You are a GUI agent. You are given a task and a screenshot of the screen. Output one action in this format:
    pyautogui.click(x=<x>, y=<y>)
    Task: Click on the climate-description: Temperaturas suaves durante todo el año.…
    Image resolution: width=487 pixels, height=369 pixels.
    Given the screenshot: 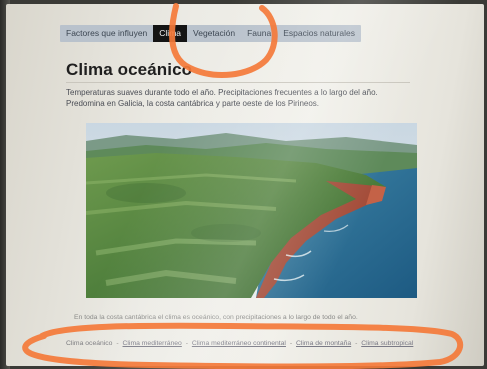 What is the action you would take?
    pyautogui.click(x=222, y=98)
    